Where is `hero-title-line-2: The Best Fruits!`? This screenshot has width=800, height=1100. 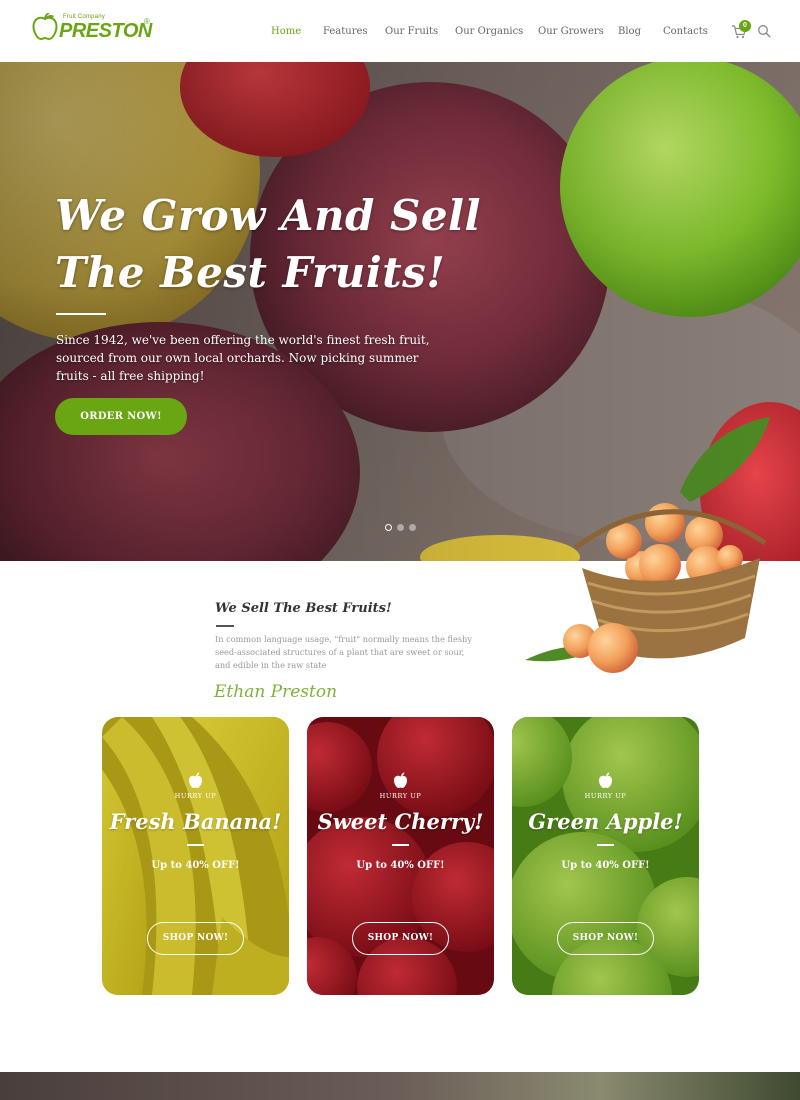 hero-title-line-2: The Best Fruits! is located at coordinates (250, 272).